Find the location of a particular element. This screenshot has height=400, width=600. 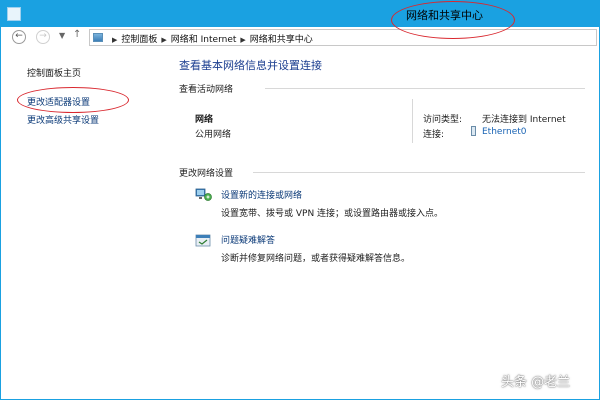

watermark: 头条 @老兰 is located at coordinates (536, 382).